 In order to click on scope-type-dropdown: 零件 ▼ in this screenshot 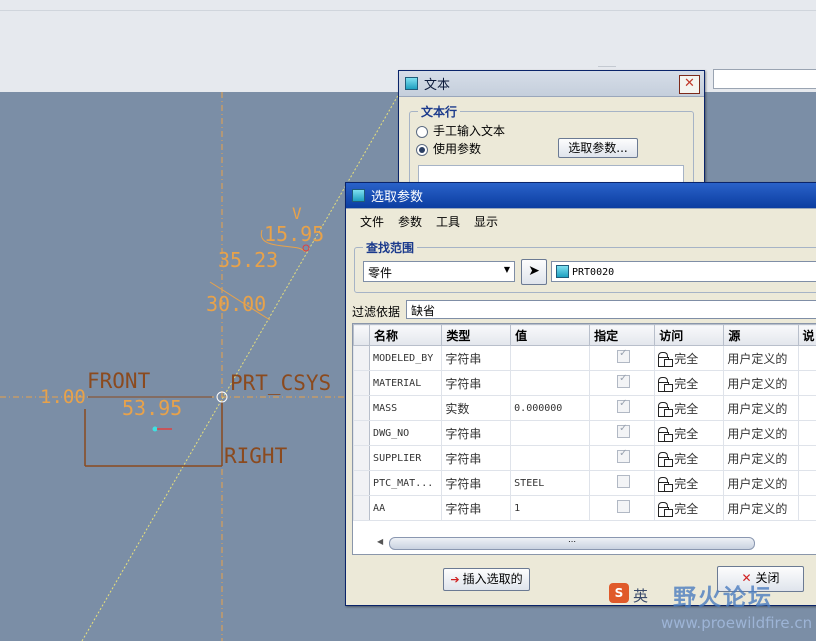, I will do `click(439, 271)`.